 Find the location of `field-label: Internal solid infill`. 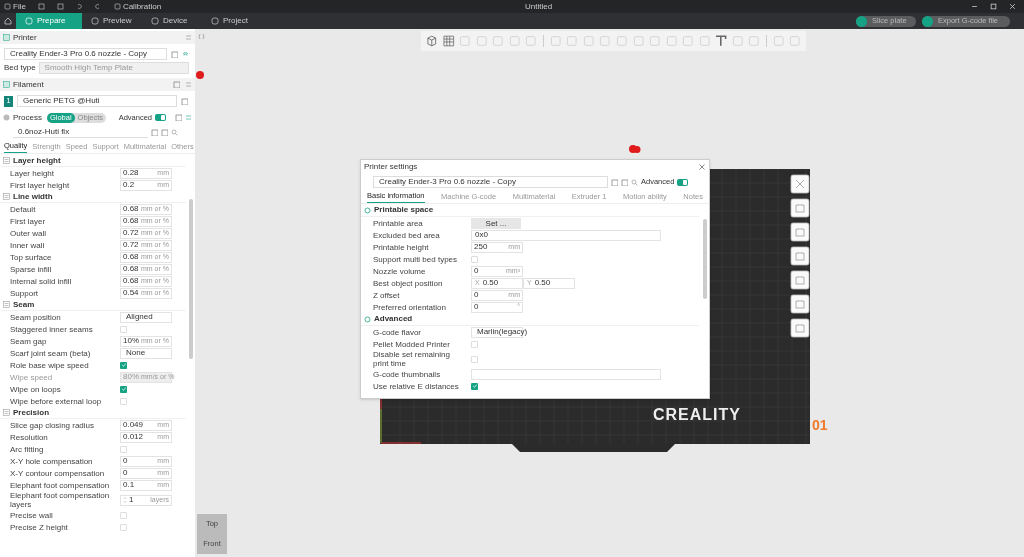

field-label: Internal solid infill is located at coordinates (41, 281).